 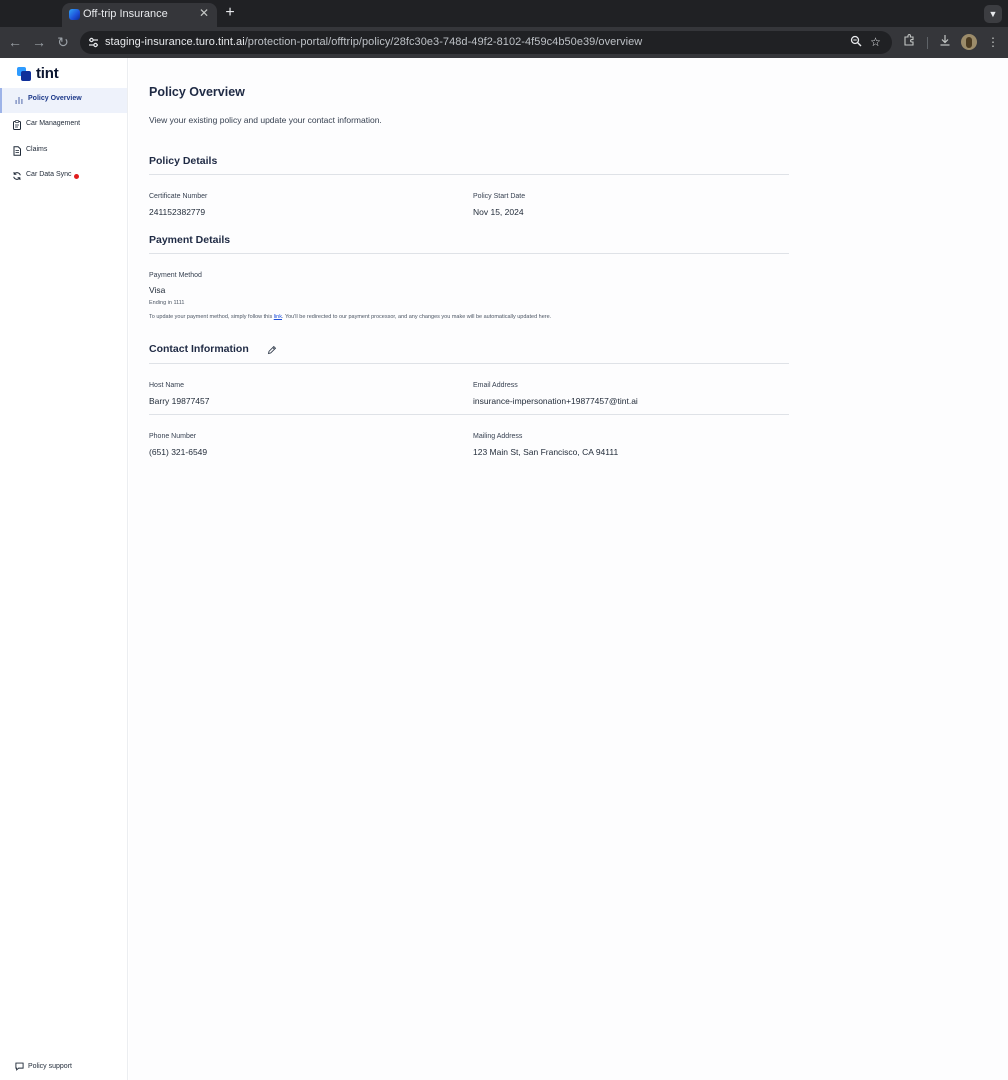 What do you see at coordinates (37, 149) in the screenshot?
I see `sidebar-item-label: Claims` at bounding box center [37, 149].